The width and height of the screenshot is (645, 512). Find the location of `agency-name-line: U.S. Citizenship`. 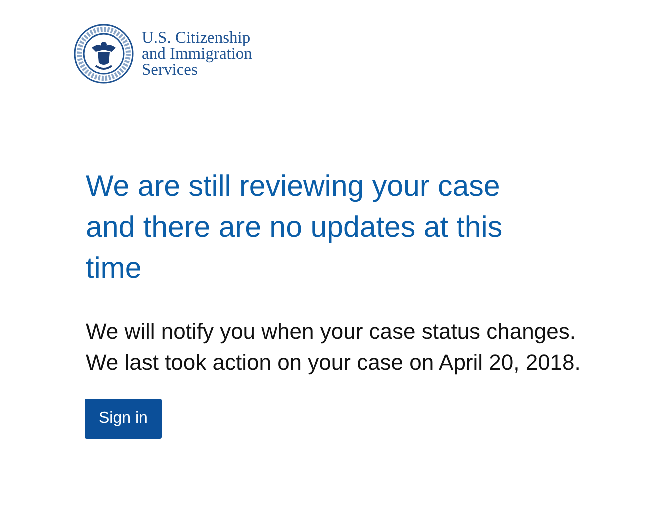

agency-name-line: U.S. Citizenship is located at coordinates (197, 38).